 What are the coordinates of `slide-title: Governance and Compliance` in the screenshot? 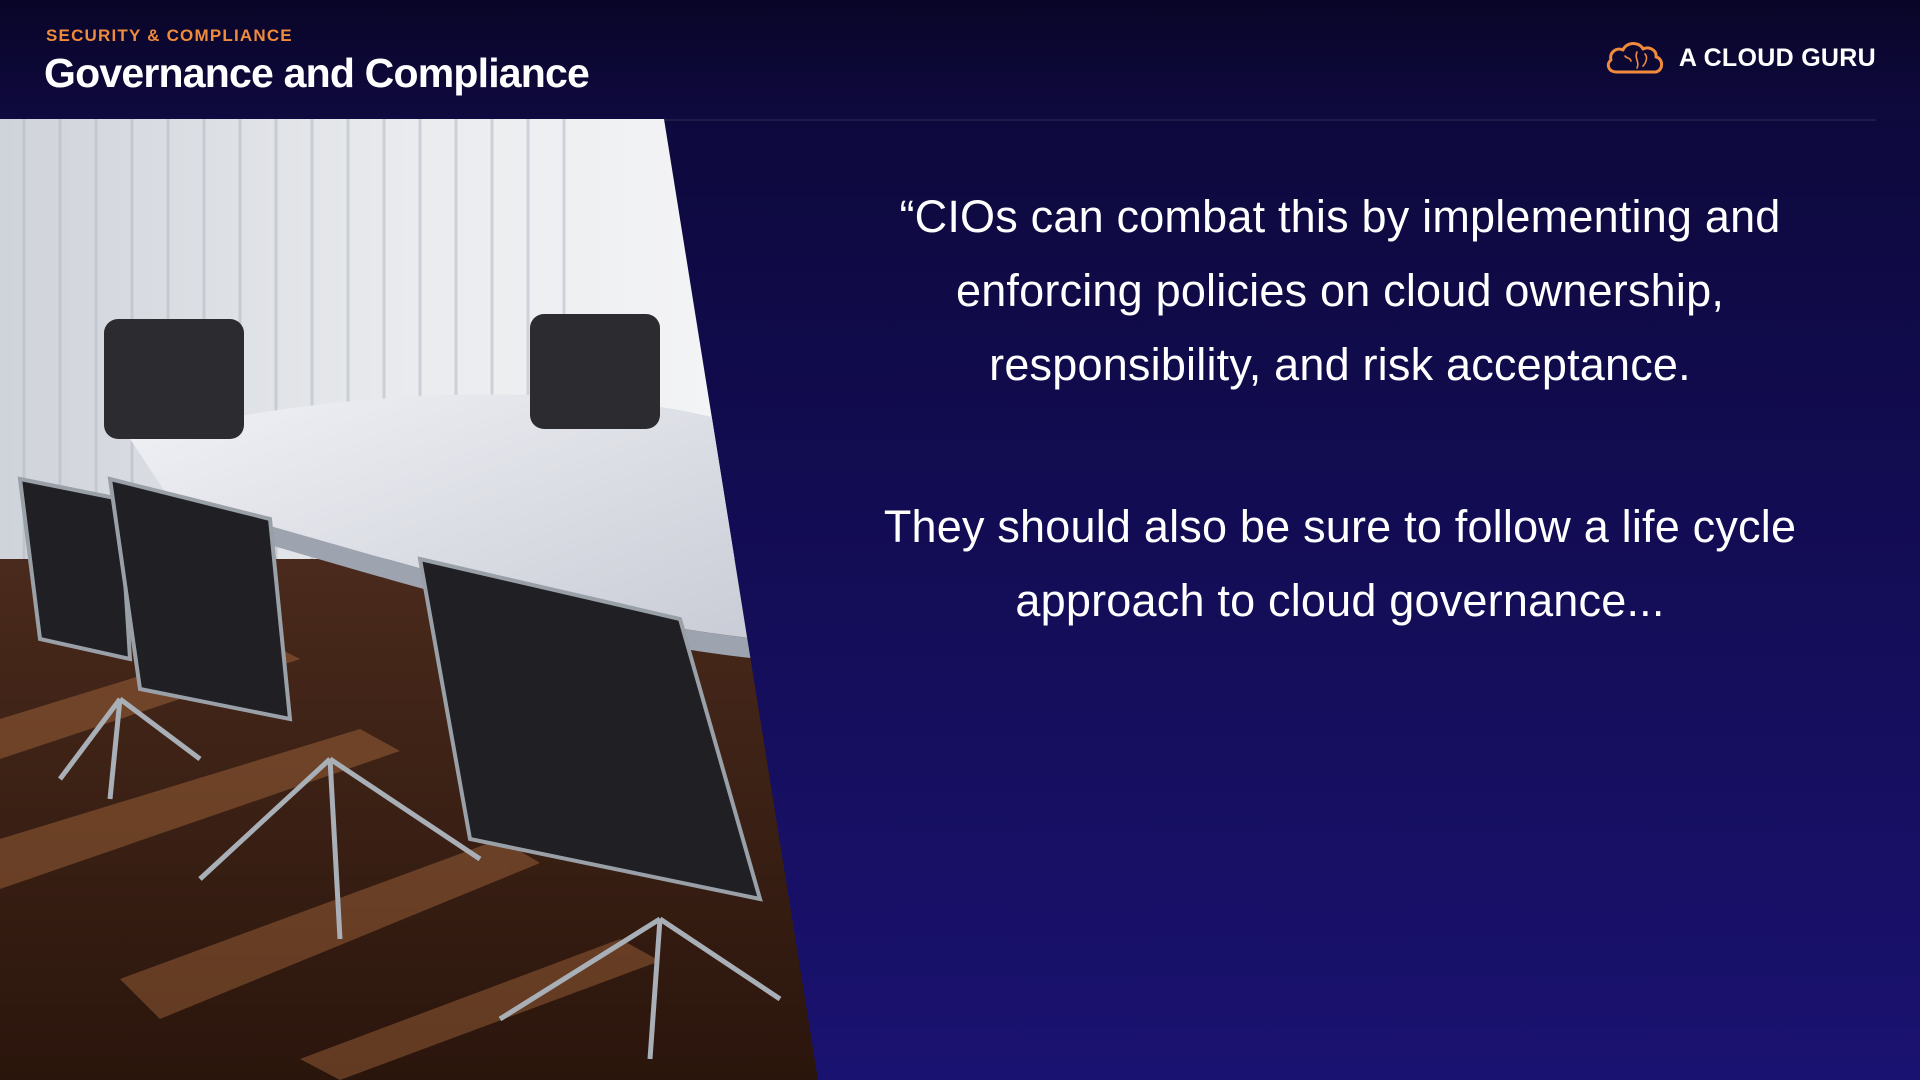 It's located at (317, 73).